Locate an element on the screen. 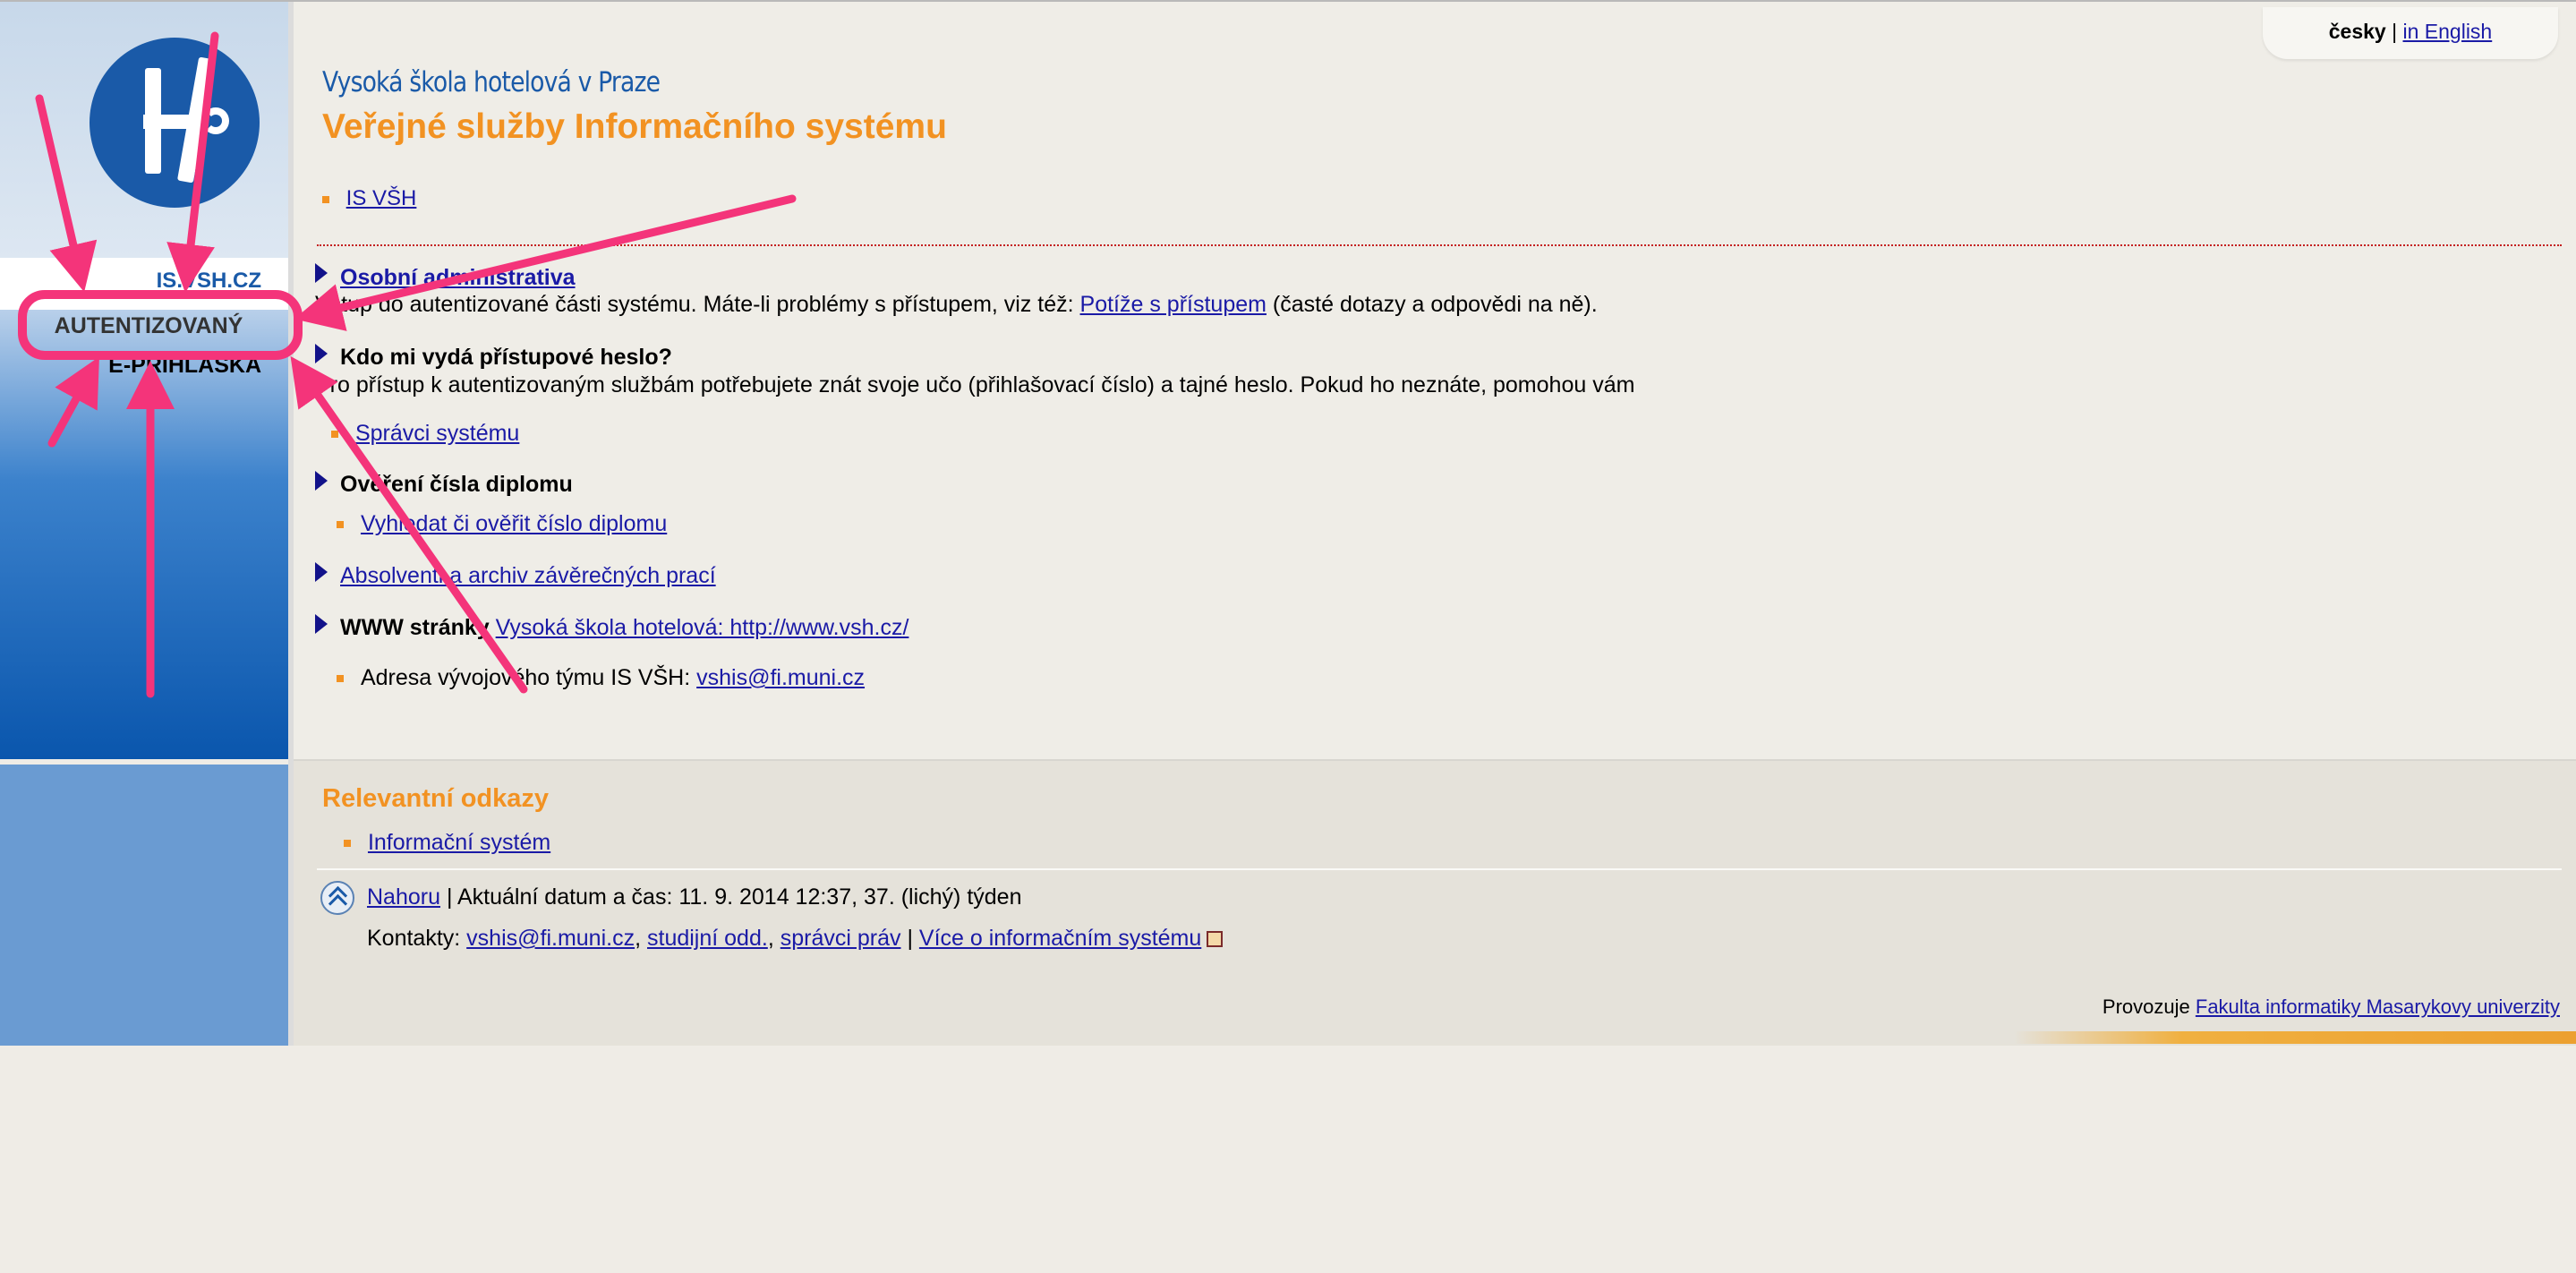 Image resolution: width=2576 pixels, height=1273 pixels. annotation-highlight-ring is located at coordinates (160, 325).